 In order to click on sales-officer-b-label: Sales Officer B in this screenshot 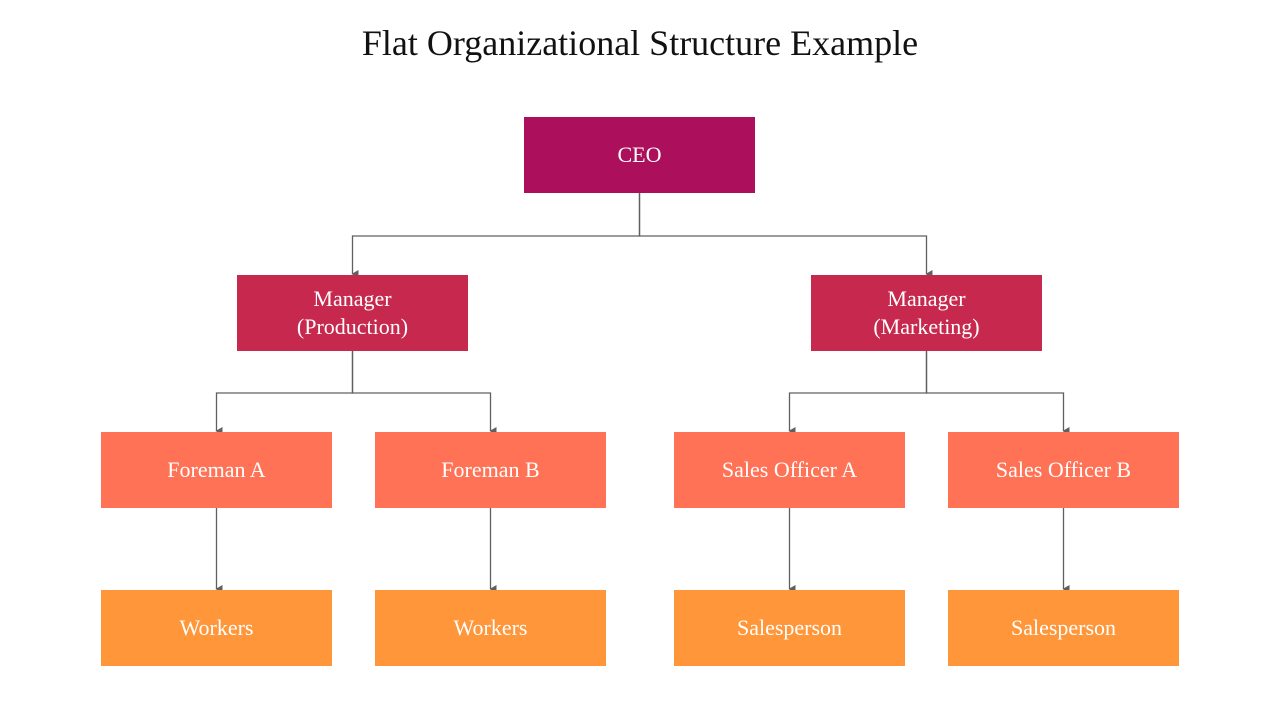, I will do `click(1063, 469)`.